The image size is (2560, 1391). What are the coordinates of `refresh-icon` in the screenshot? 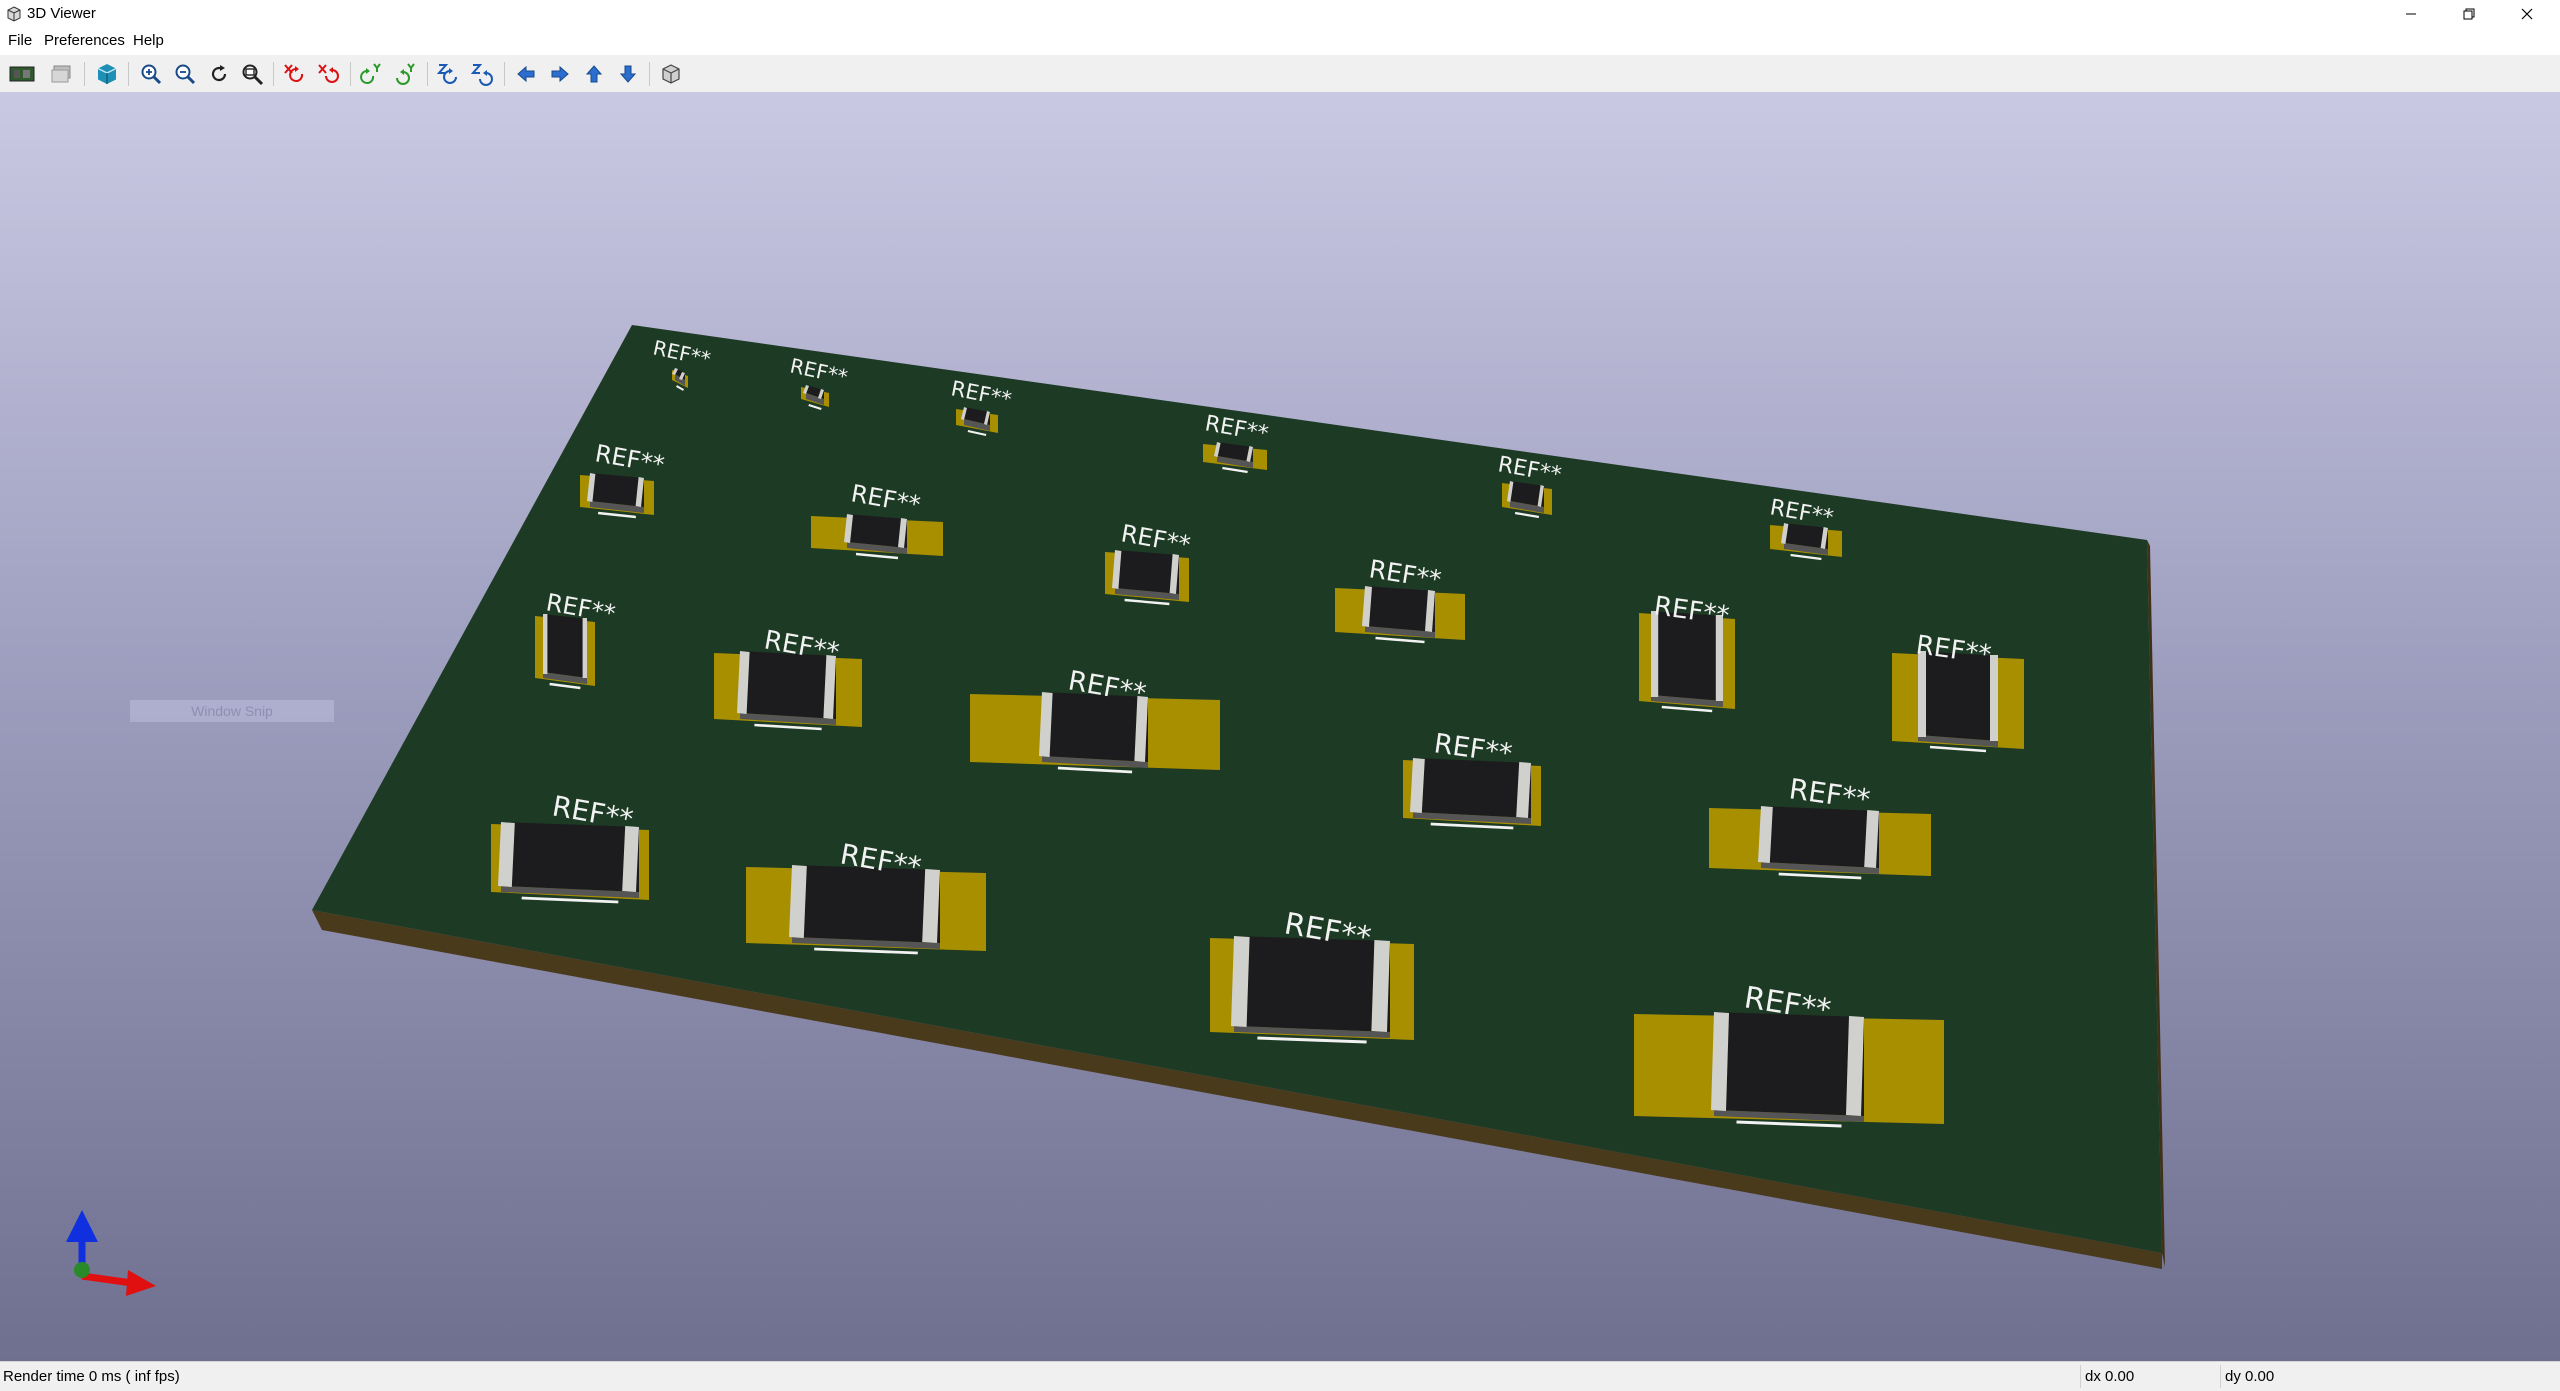 It's located at (219, 73).